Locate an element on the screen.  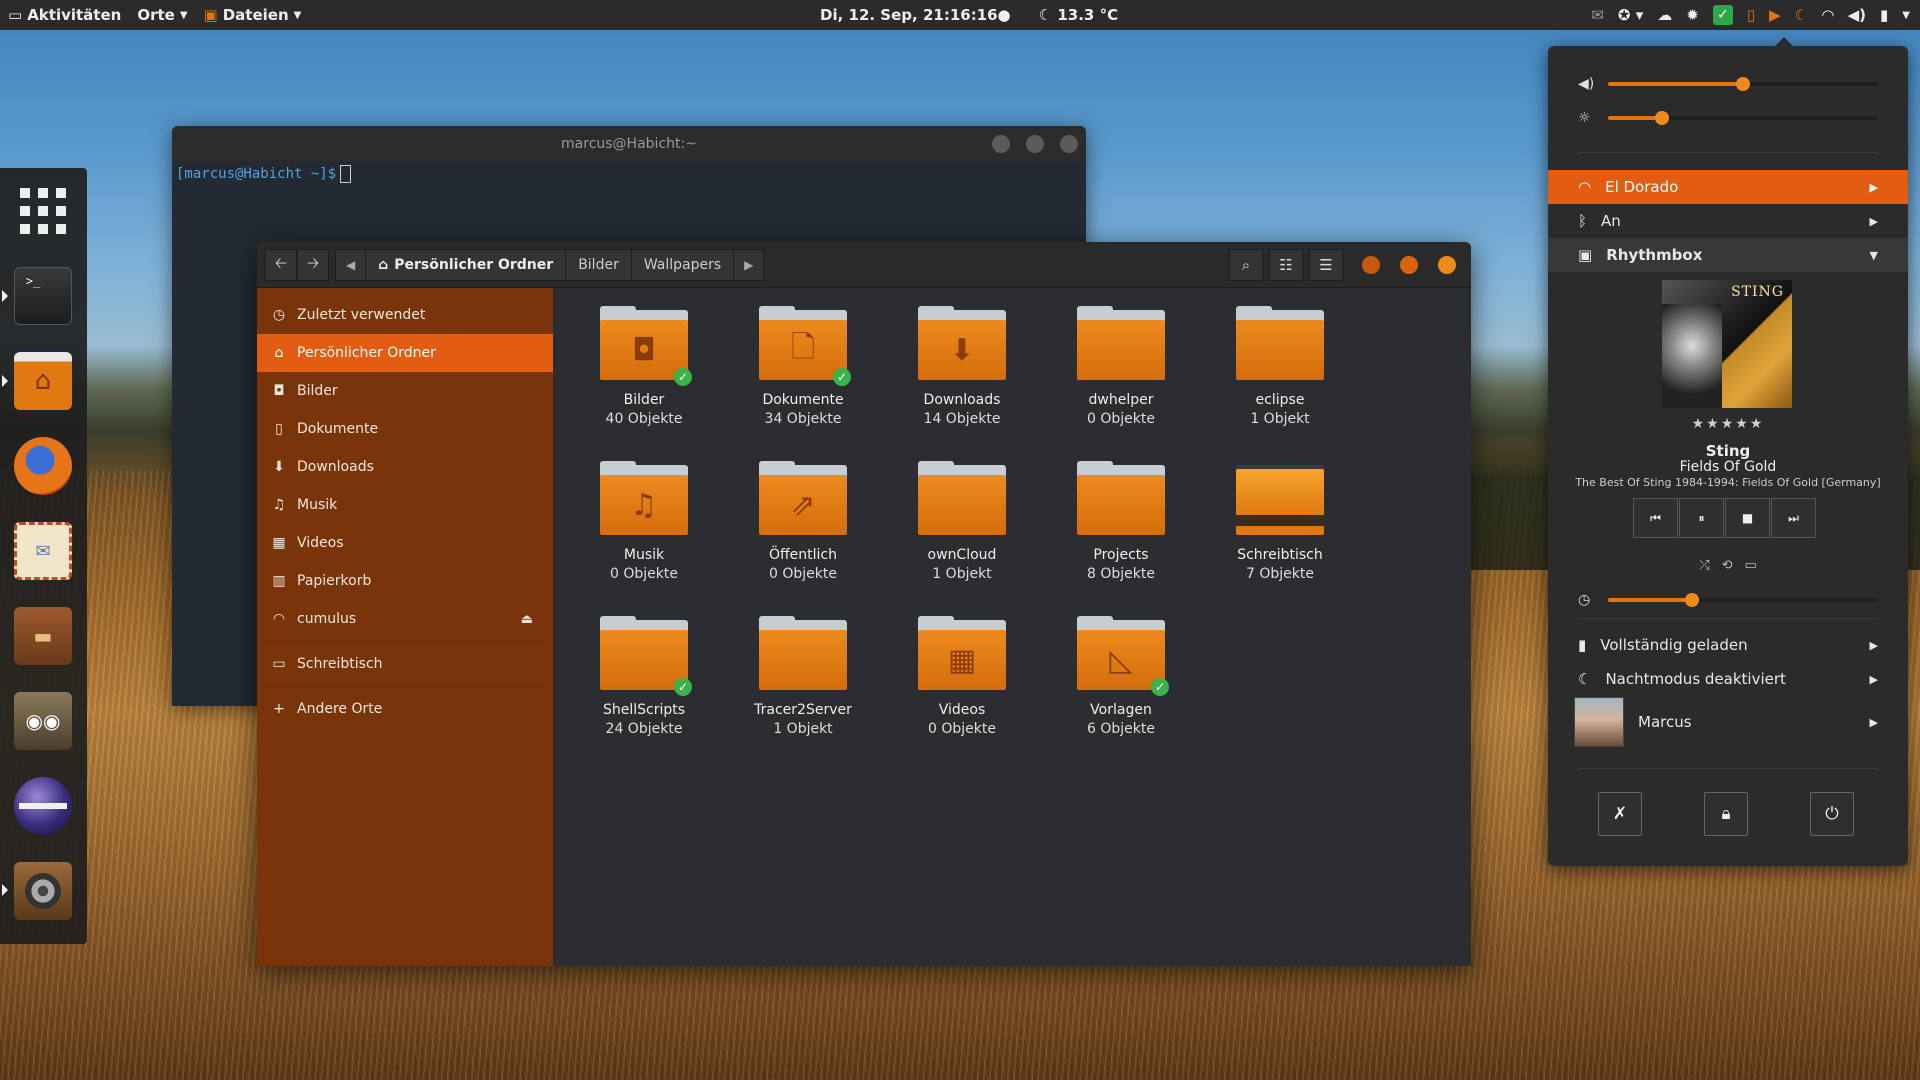
chevron-down-icon: ▼ is located at coordinates (1906, 15).